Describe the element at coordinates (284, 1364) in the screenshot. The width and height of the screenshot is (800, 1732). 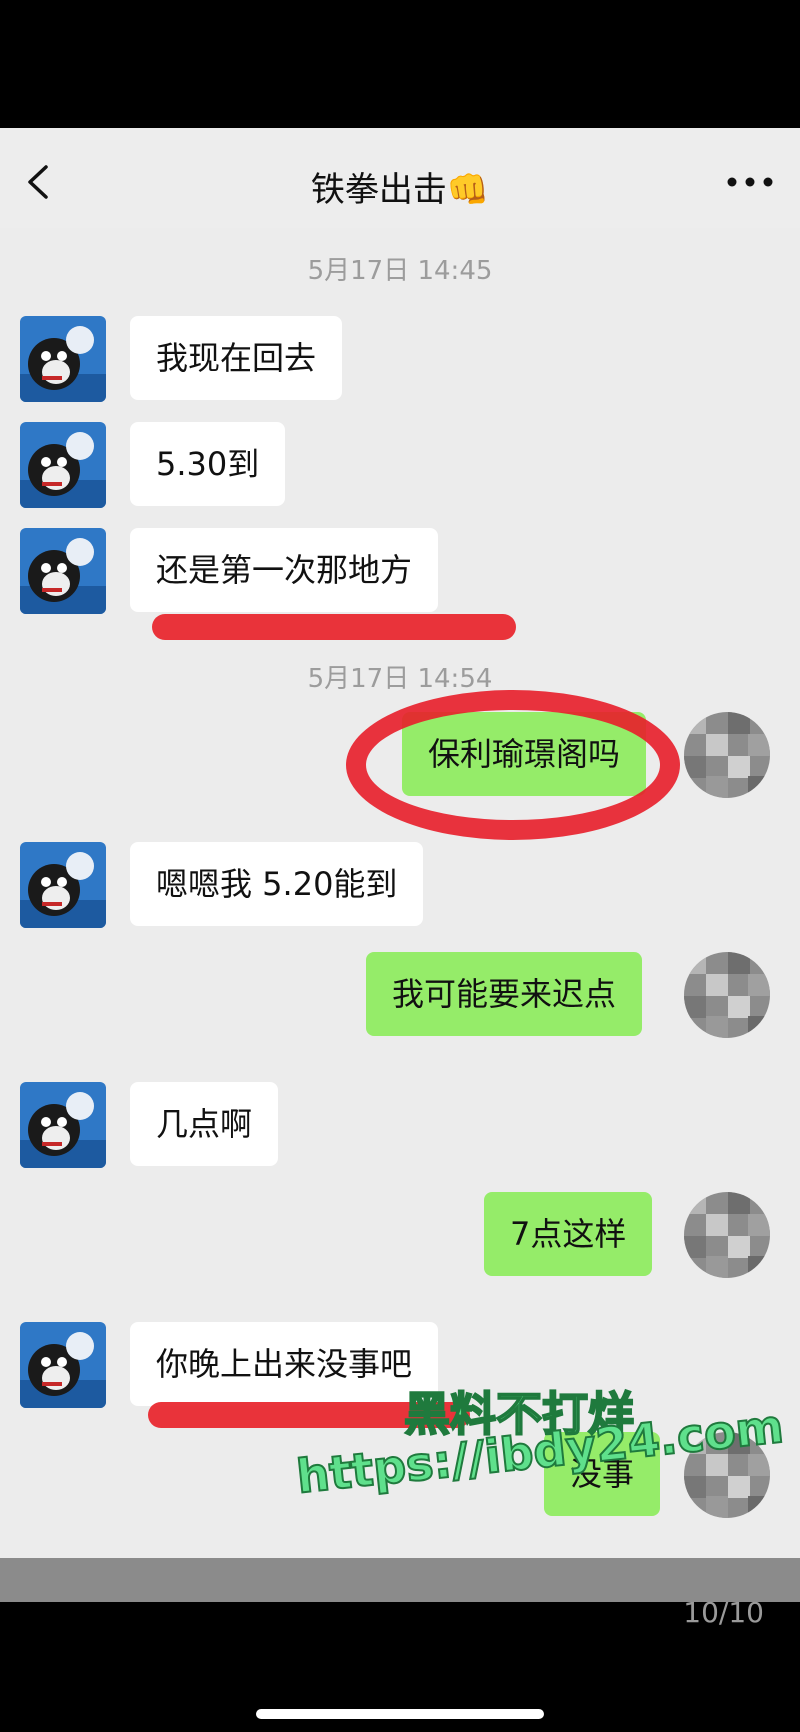
I see `message-bubble-incoming: 你晚上出来没事吧` at that location.